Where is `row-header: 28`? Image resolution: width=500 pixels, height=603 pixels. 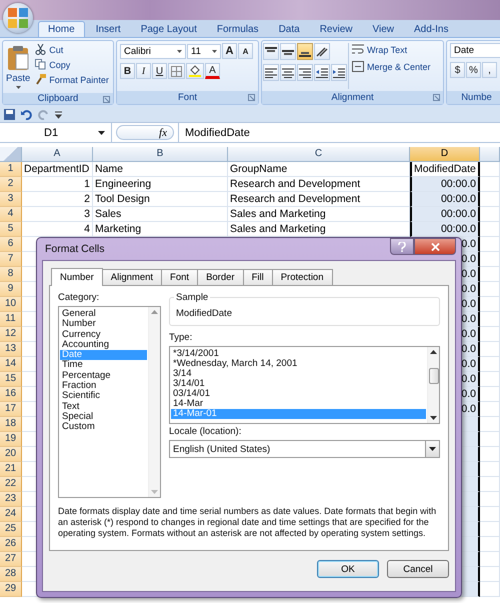
row-header: 28 is located at coordinates (11, 574).